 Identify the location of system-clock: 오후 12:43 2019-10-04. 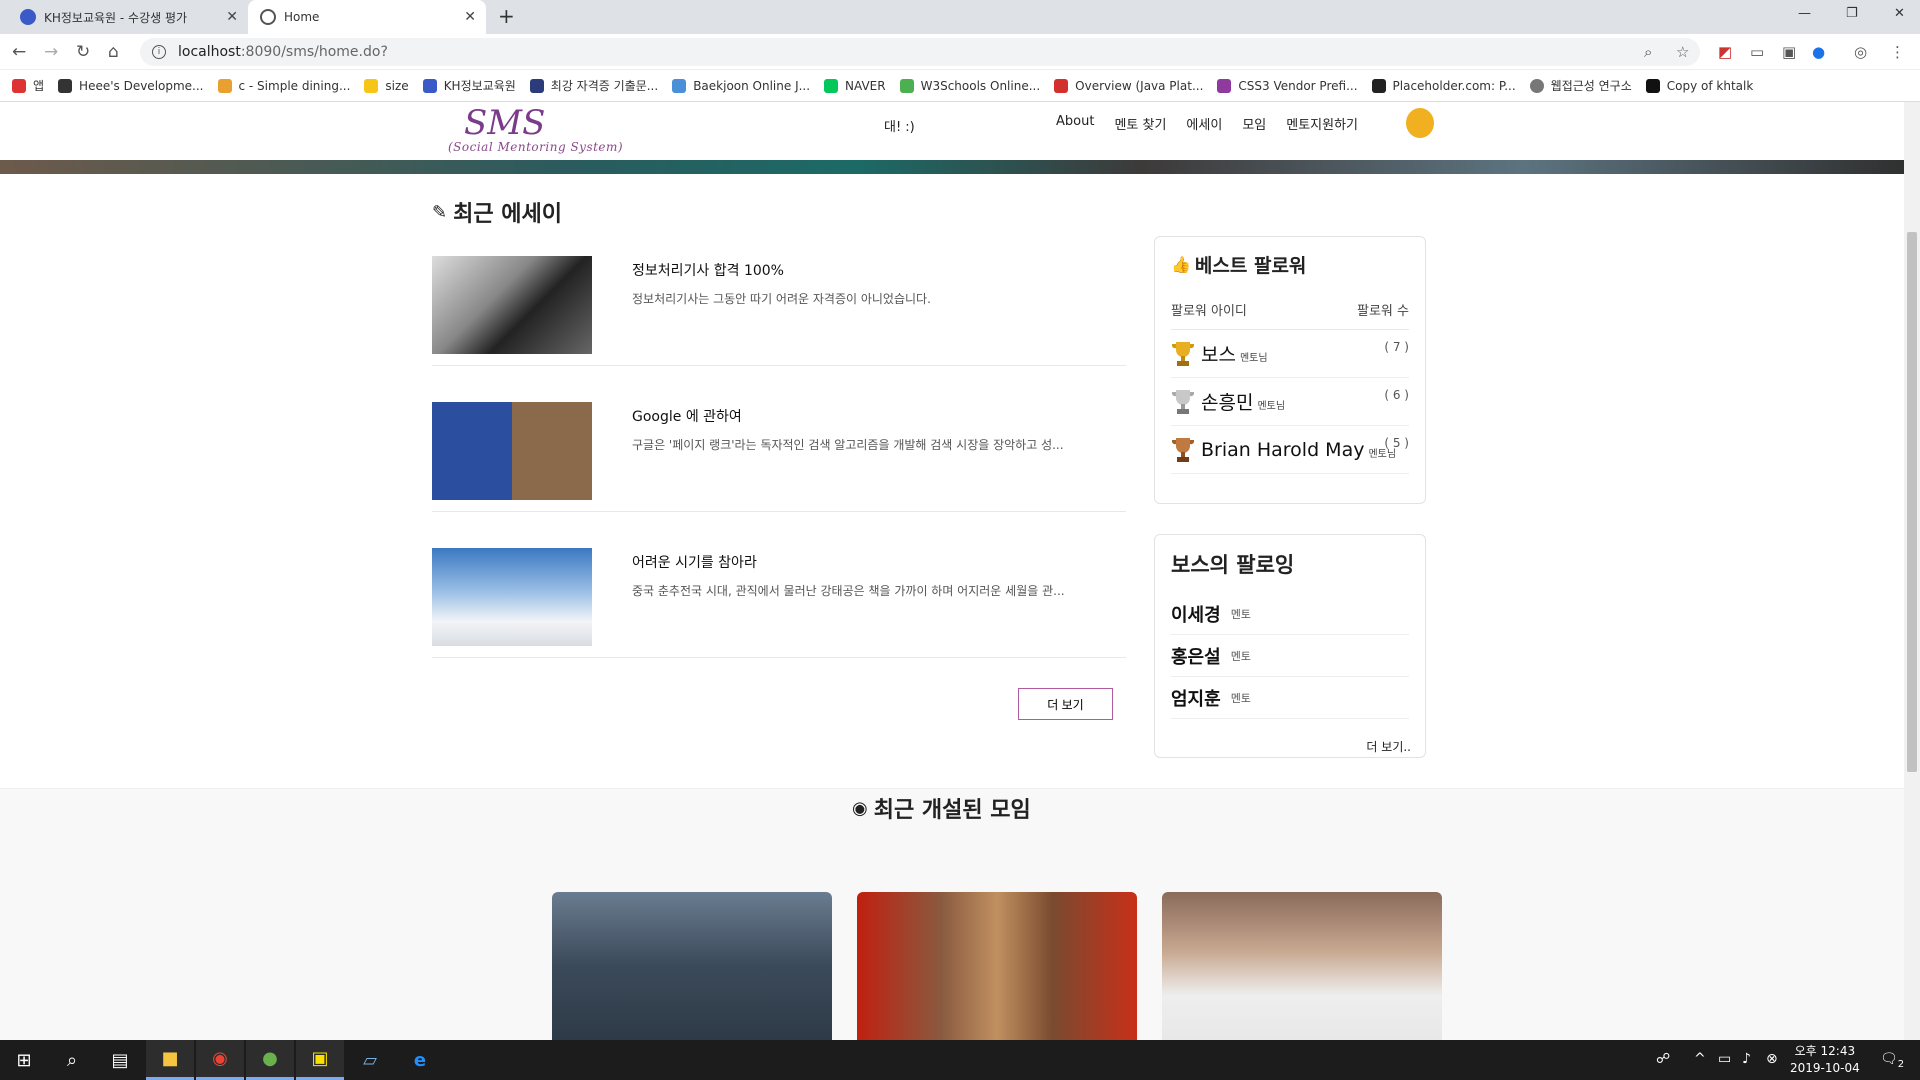
(1825, 1060).